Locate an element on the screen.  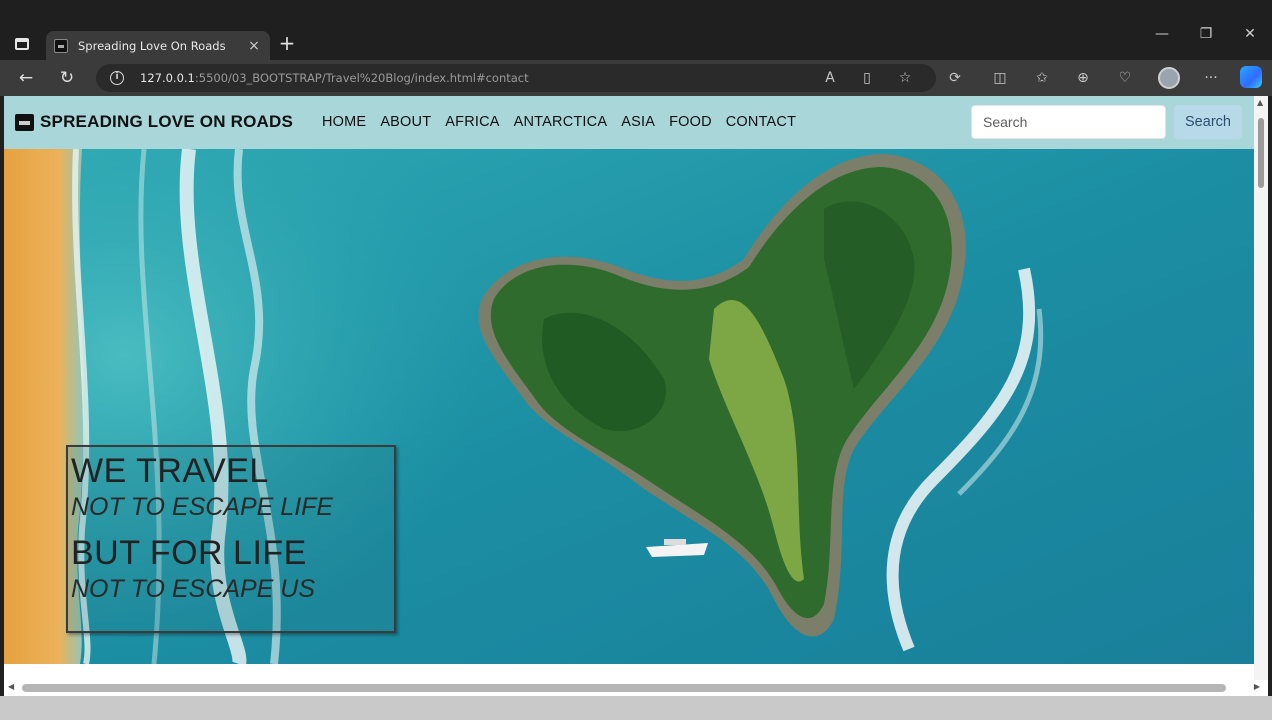
scroll-left-icon: ◀ is located at coordinates (11, 686).